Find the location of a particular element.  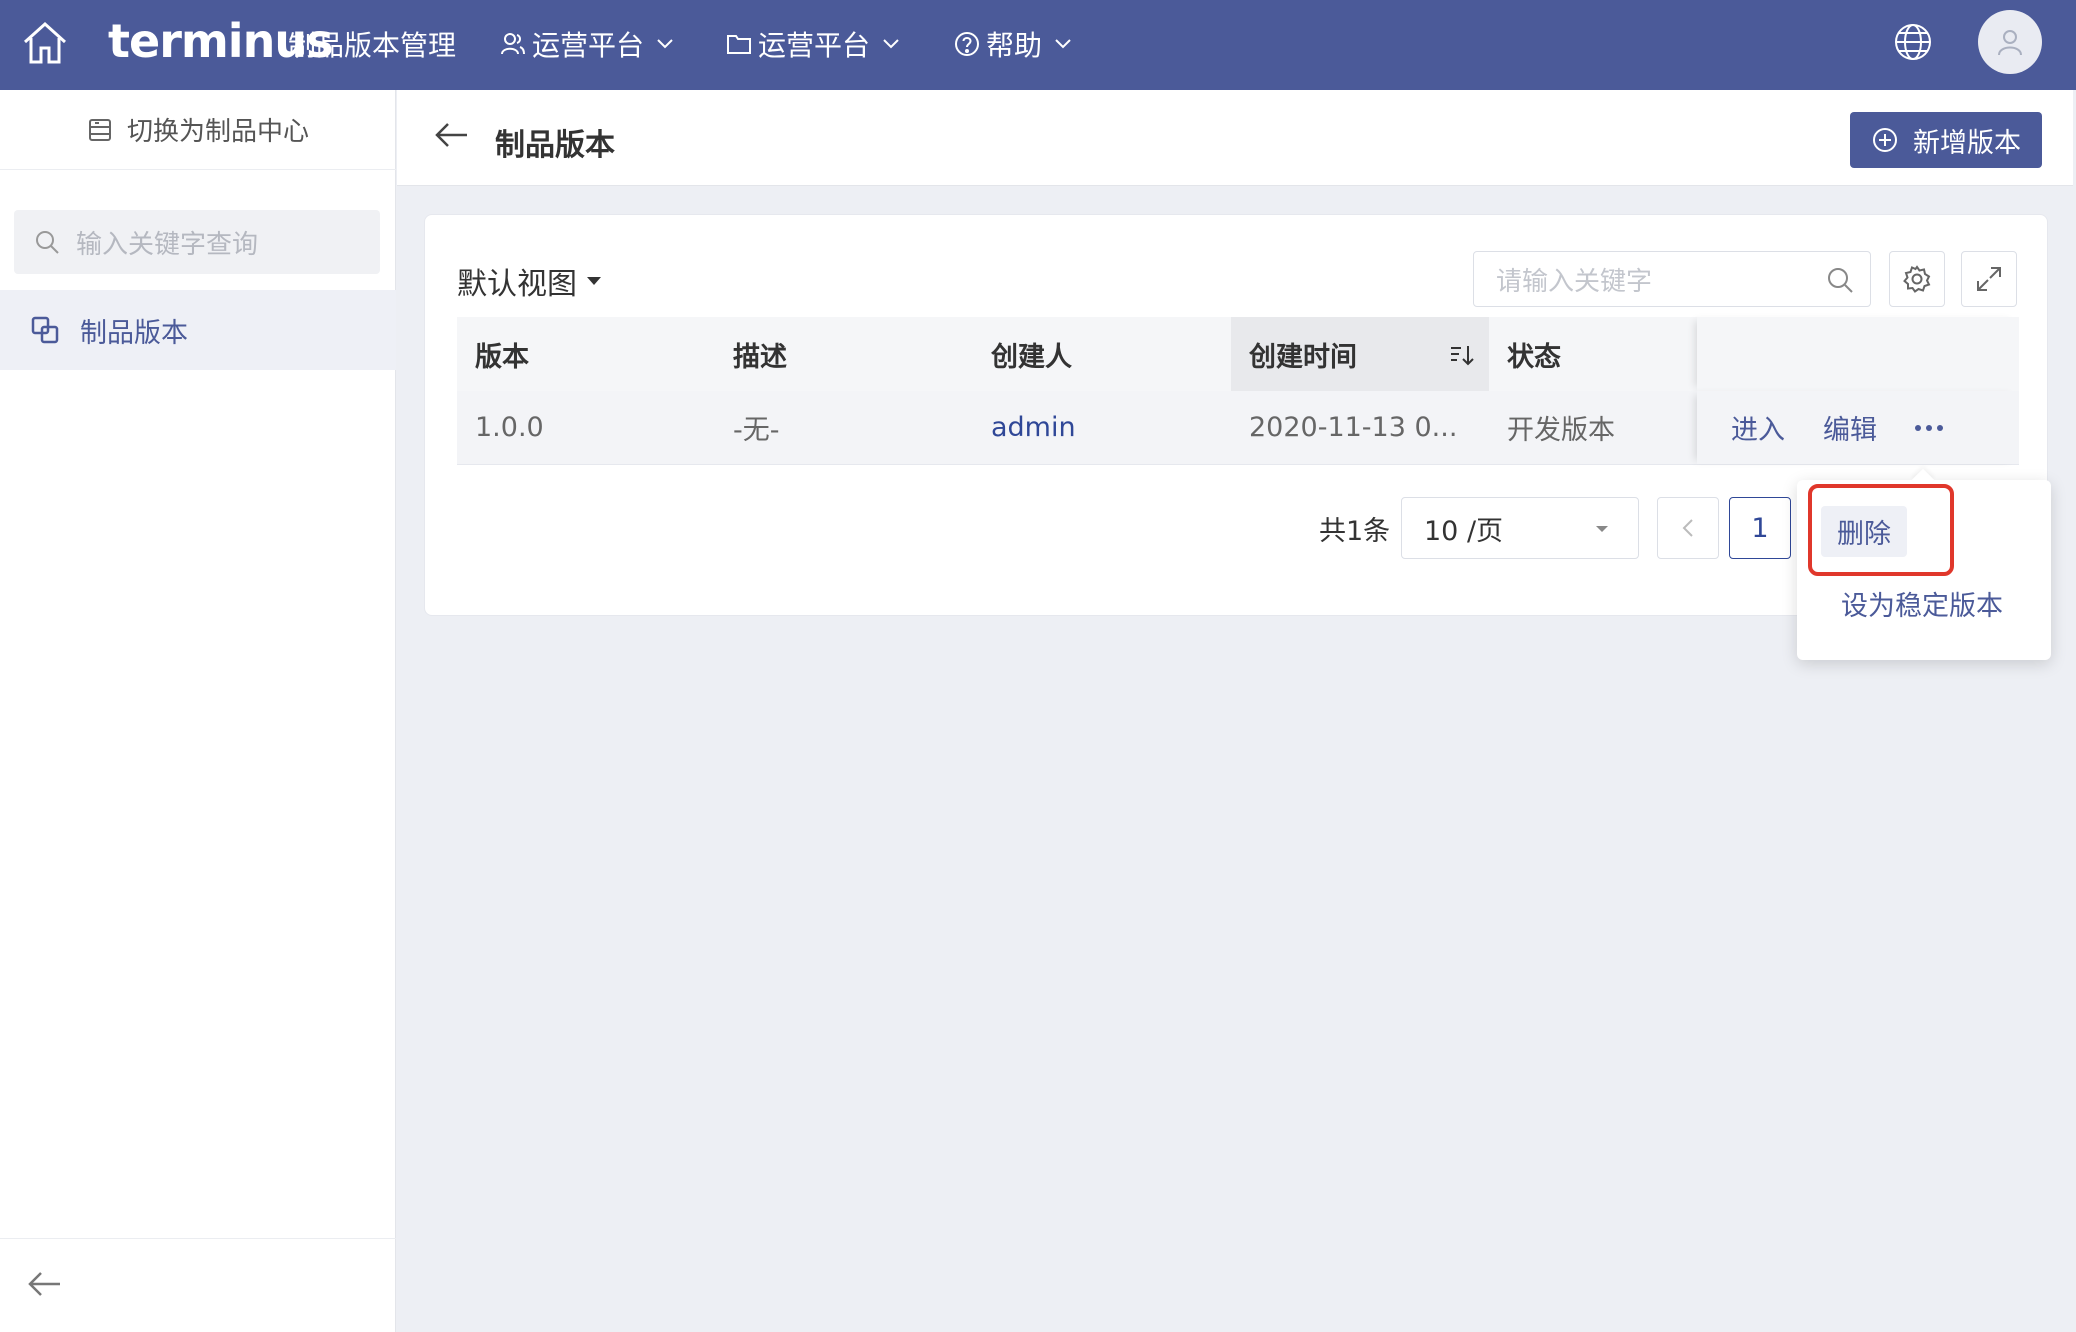

globe-icon is located at coordinates (1913, 42).